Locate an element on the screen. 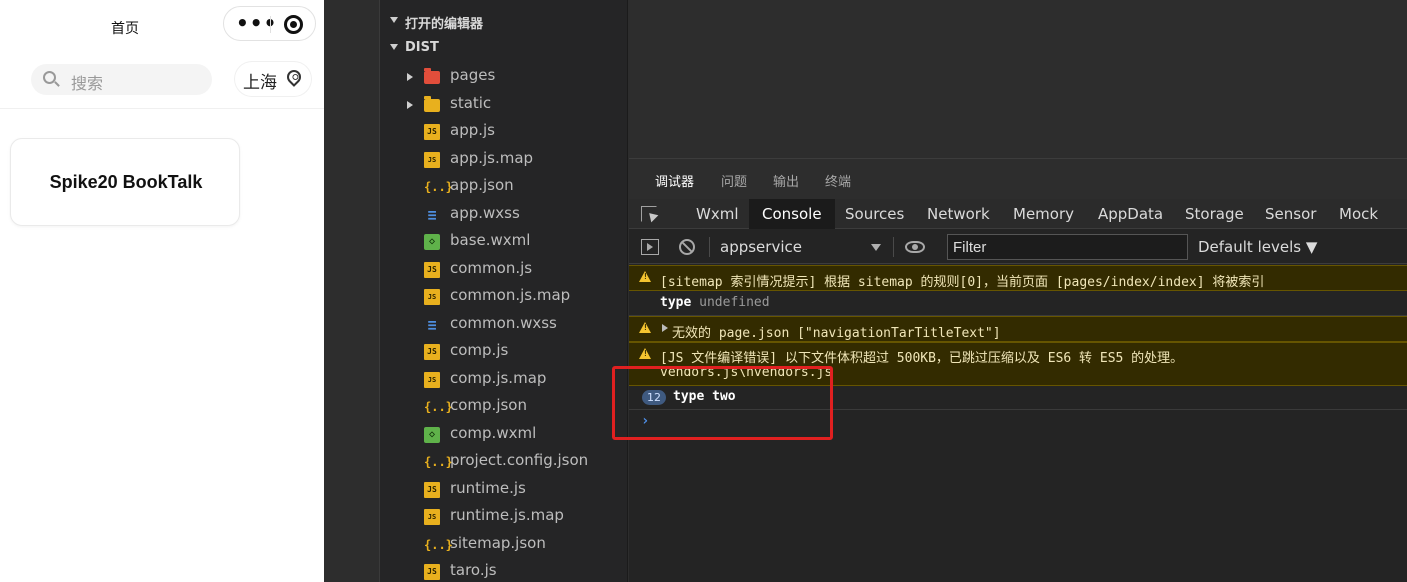 This screenshot has width=1407, height=582. filter-input is located at coordinates (1067, 247).